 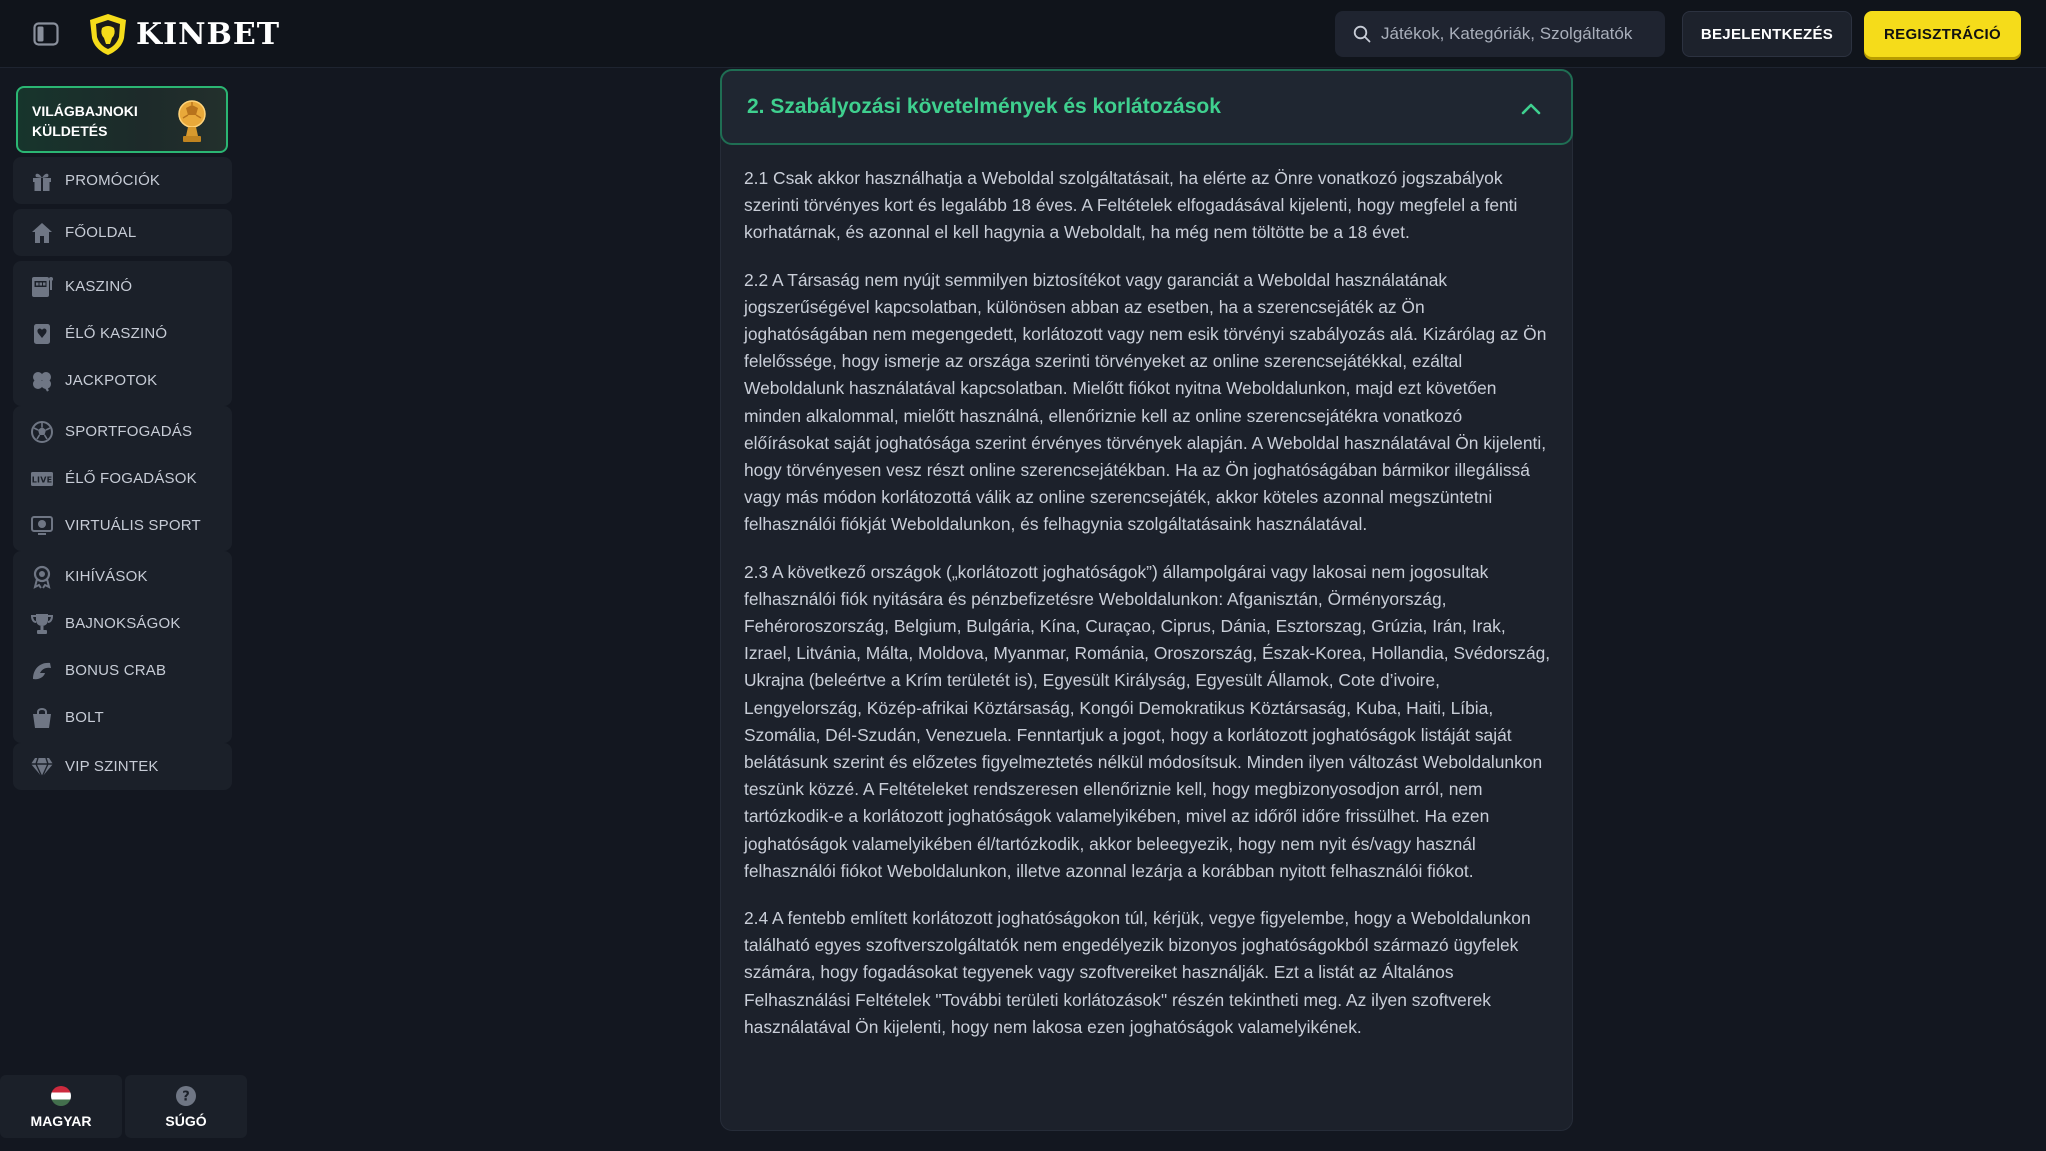 I want to click on sidebar-item-casino: KASZINÓ, so click(x=122, y=286).